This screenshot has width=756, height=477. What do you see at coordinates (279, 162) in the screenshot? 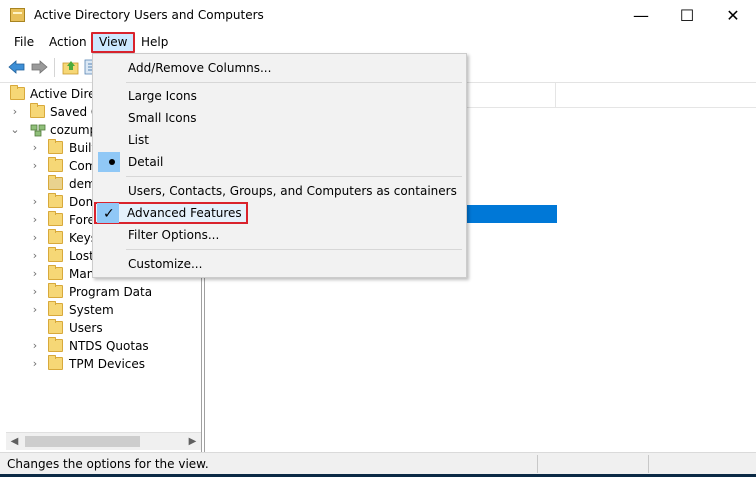
I see `menu-item-detail: Detail` at bounding box center [279, 162].